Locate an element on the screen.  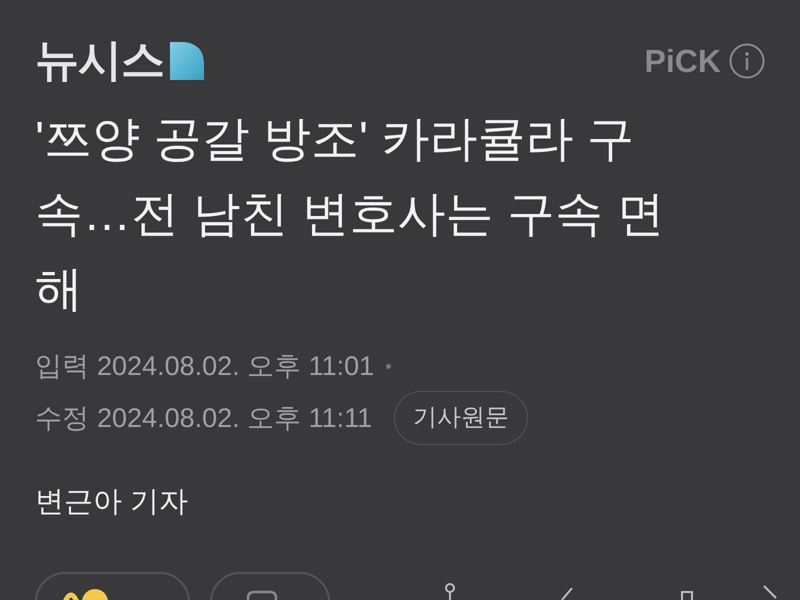
input-label: 입력 is located at coordinates (62, 366).